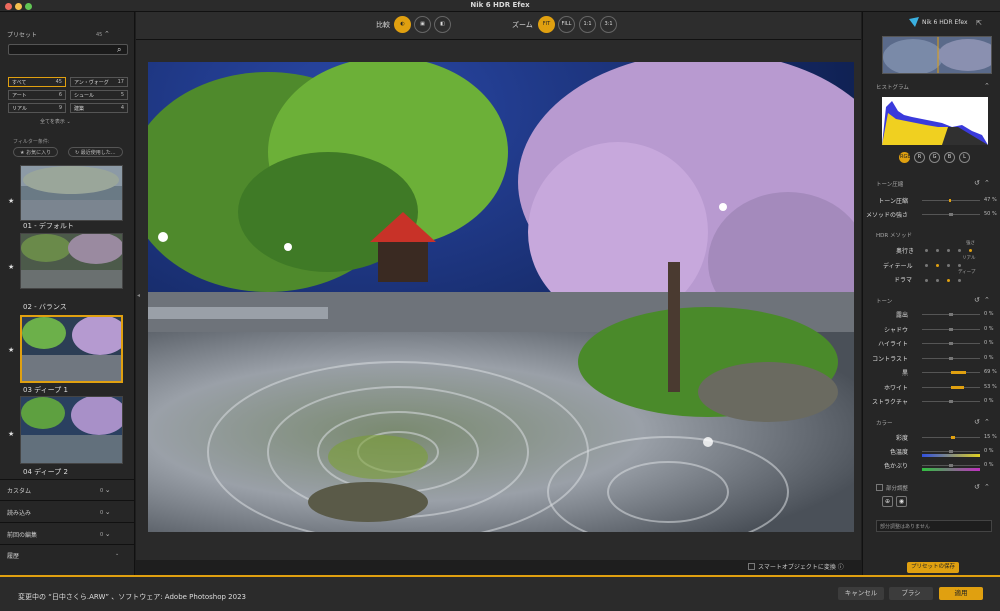  What do you see at coordinates (442, 24) in the screenshot?
I see `compare-full-button: ◧` at bounding box center [442, 24].